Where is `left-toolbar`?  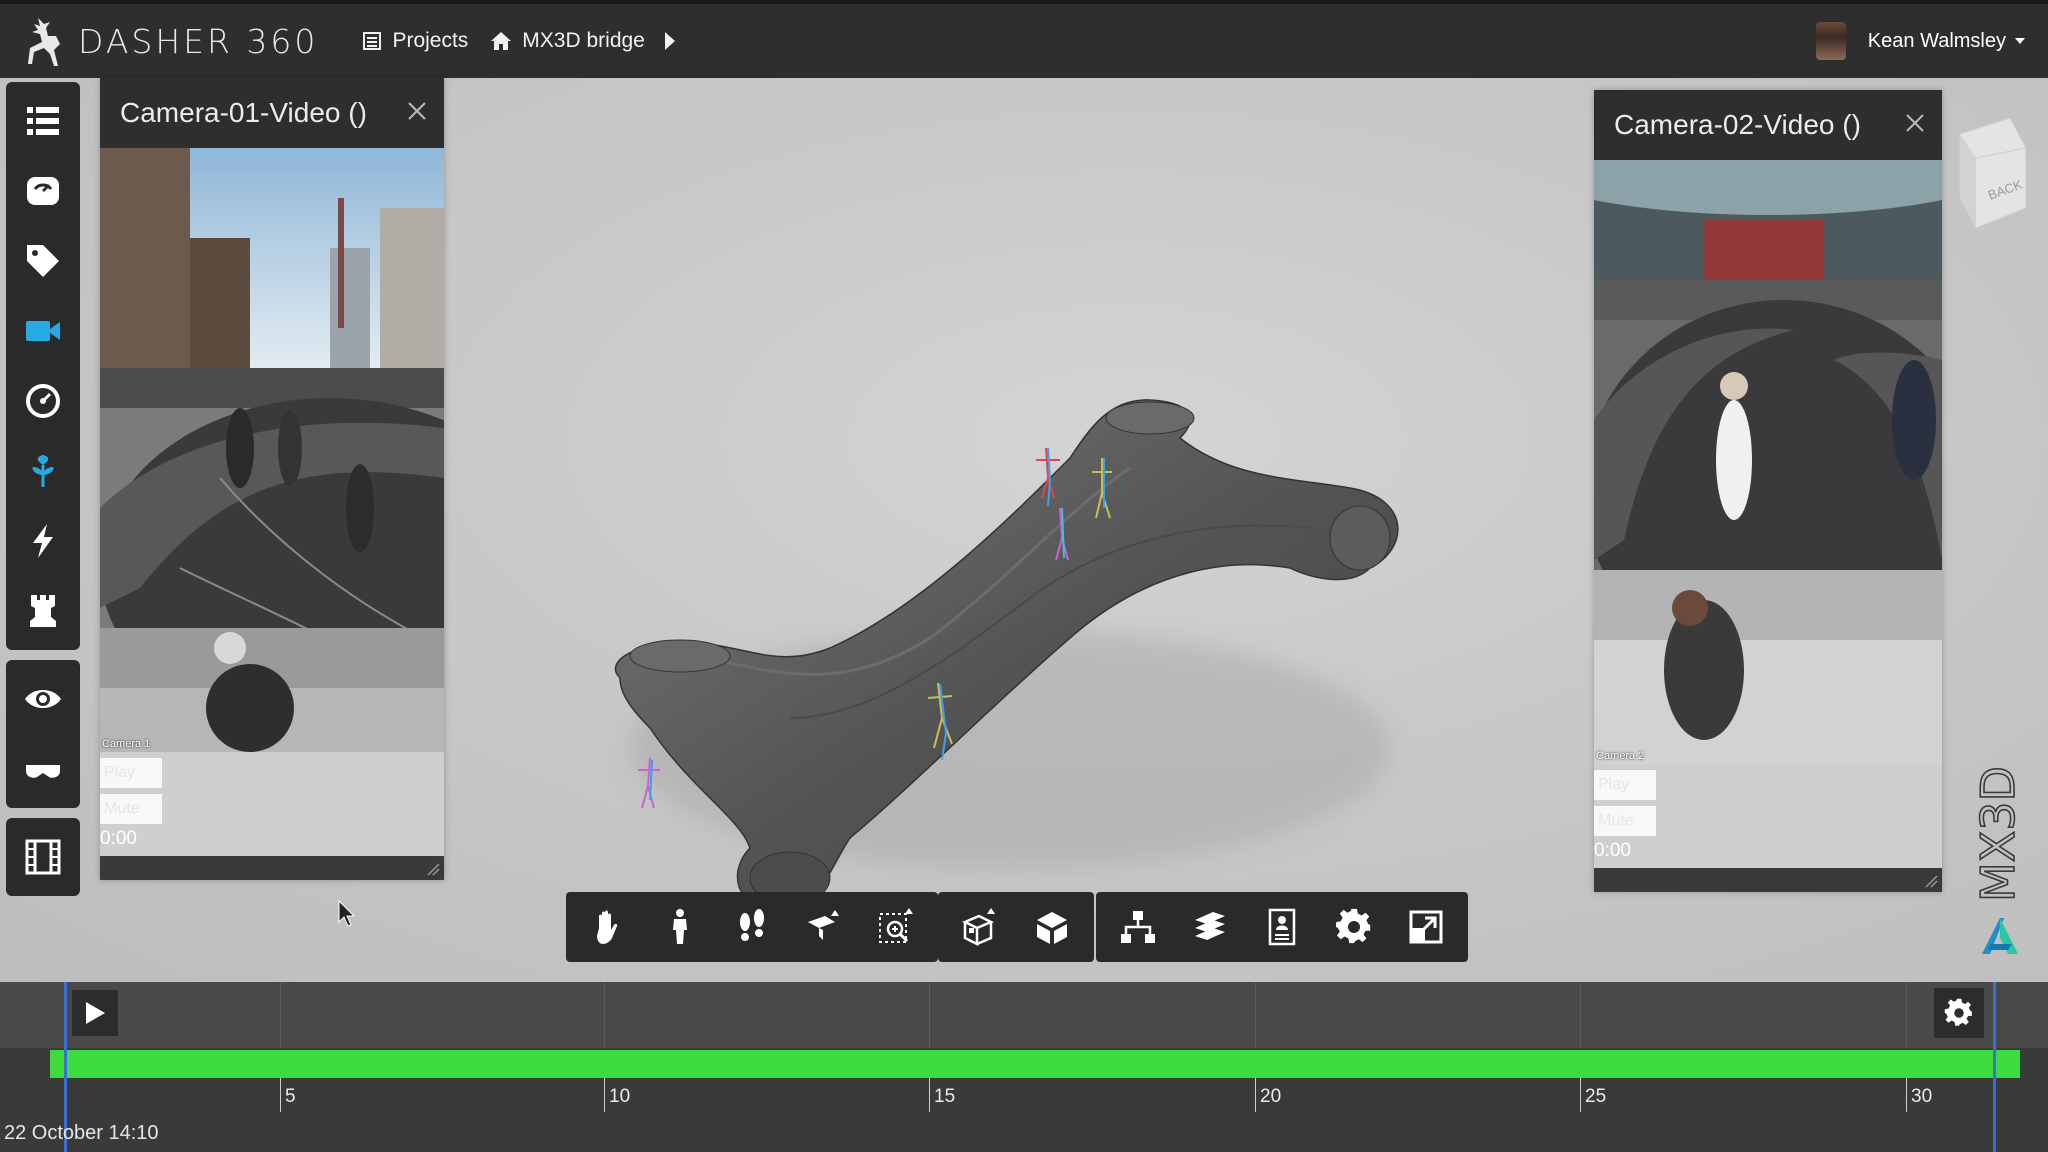 left-toolbar is located at coordinates (43, 494).